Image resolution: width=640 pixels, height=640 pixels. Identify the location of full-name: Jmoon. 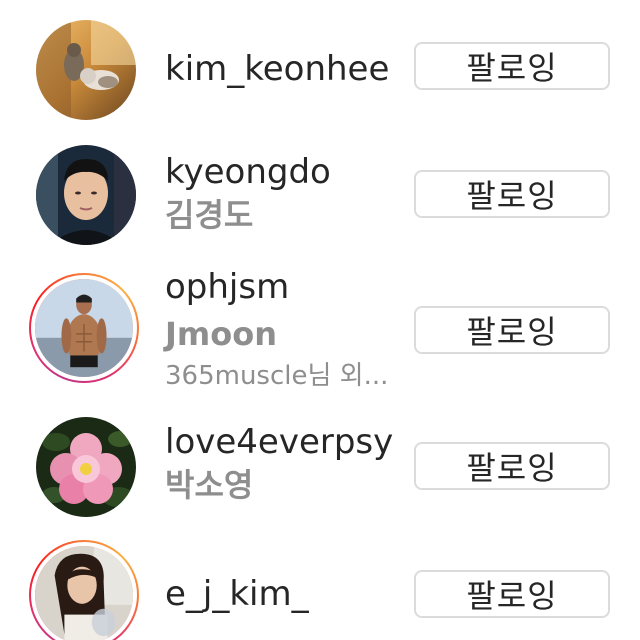
(221, 334).